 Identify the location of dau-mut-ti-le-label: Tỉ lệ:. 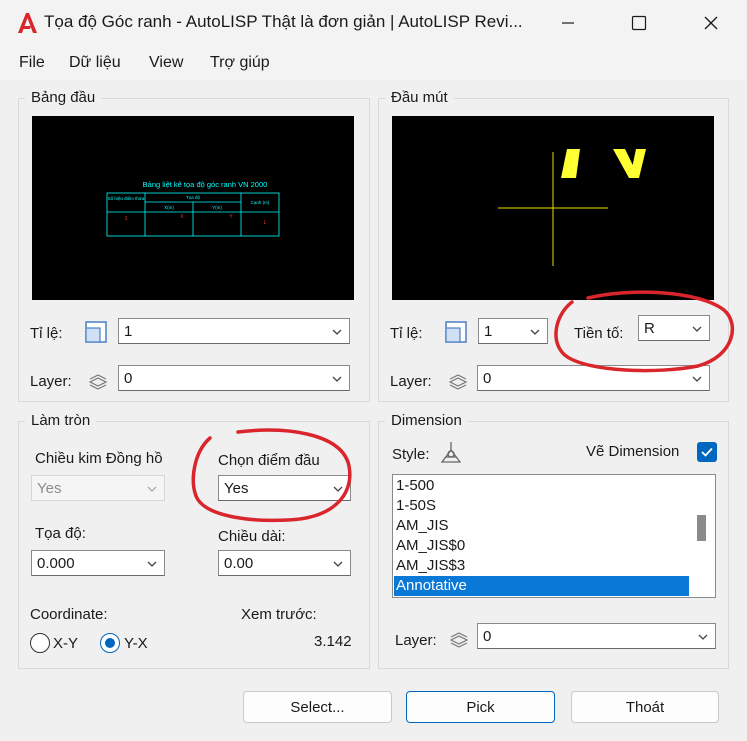
(406, 333).